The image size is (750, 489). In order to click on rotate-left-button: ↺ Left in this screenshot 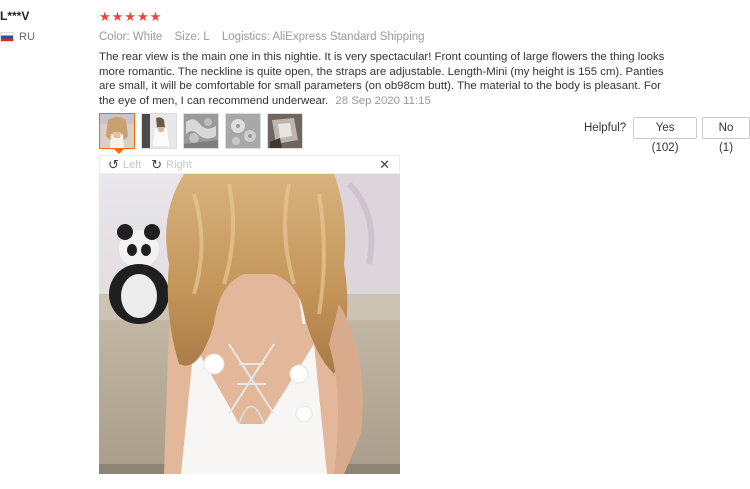, I will do `click(124, 164)`.